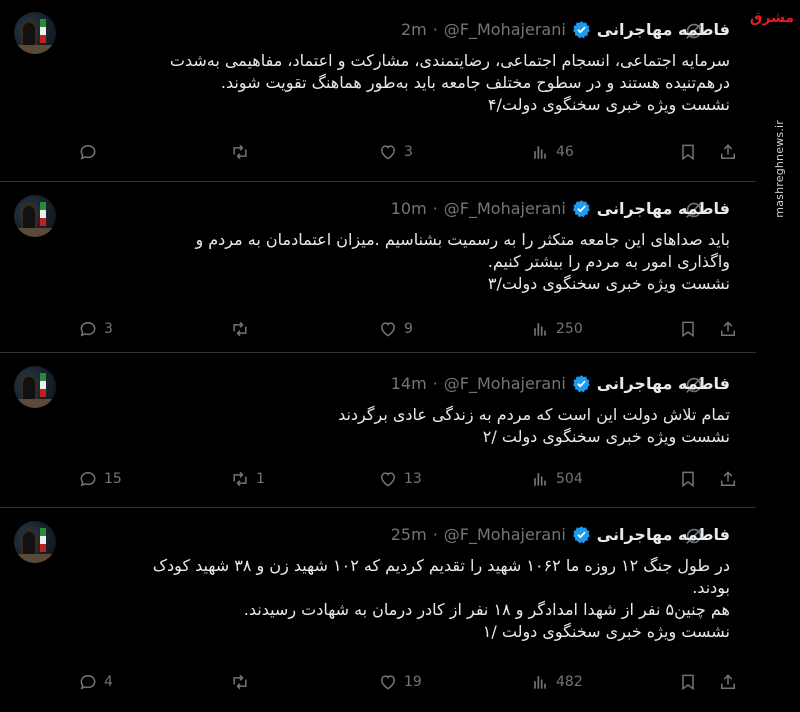 The image size is (800, 712). Describe the element at coordinates (556, 329) in the screenshot. I see `views-button: 250` at that location.